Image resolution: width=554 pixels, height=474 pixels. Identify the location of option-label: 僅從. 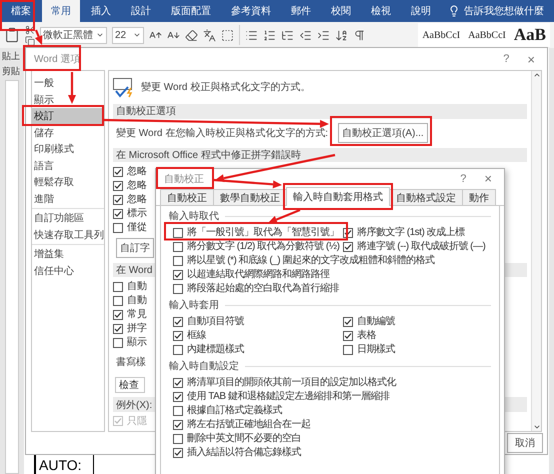
(137, 228).